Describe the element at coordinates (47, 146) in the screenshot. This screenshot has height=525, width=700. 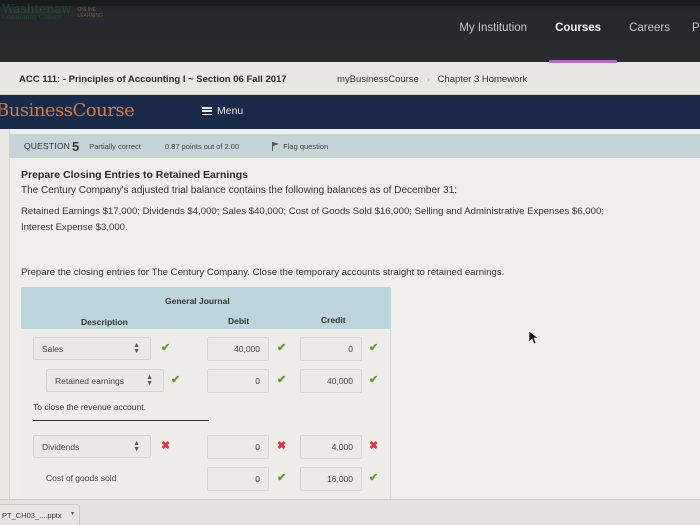
I see `question-label: QUESTION` at that location.